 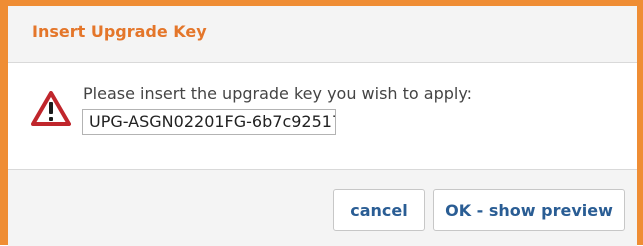 I want to click on dialog-border-left, so click(x=4, y=122).